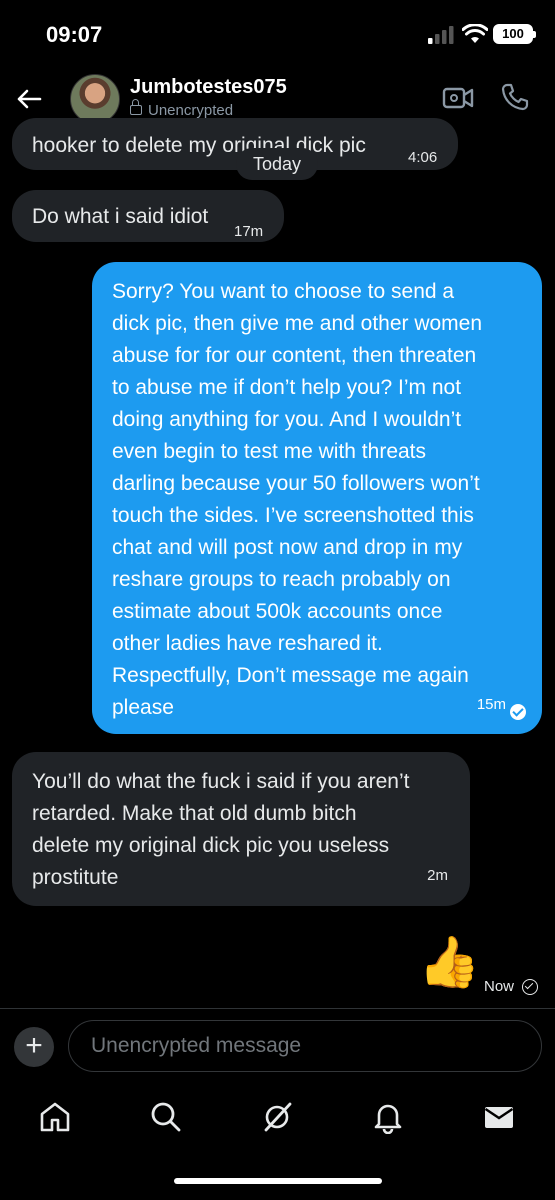 The image size is (555, 1200). Describe the element at coordinates (388, 1117) in the screenshot. I see `notifications-icon` at that location.